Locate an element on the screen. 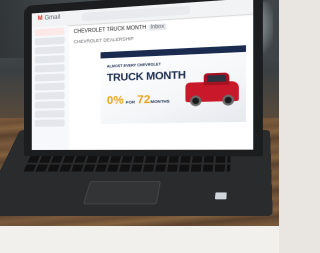 The image size is (320, 253). gmail-logo: M Gmail is located at coordinates (49, 19).